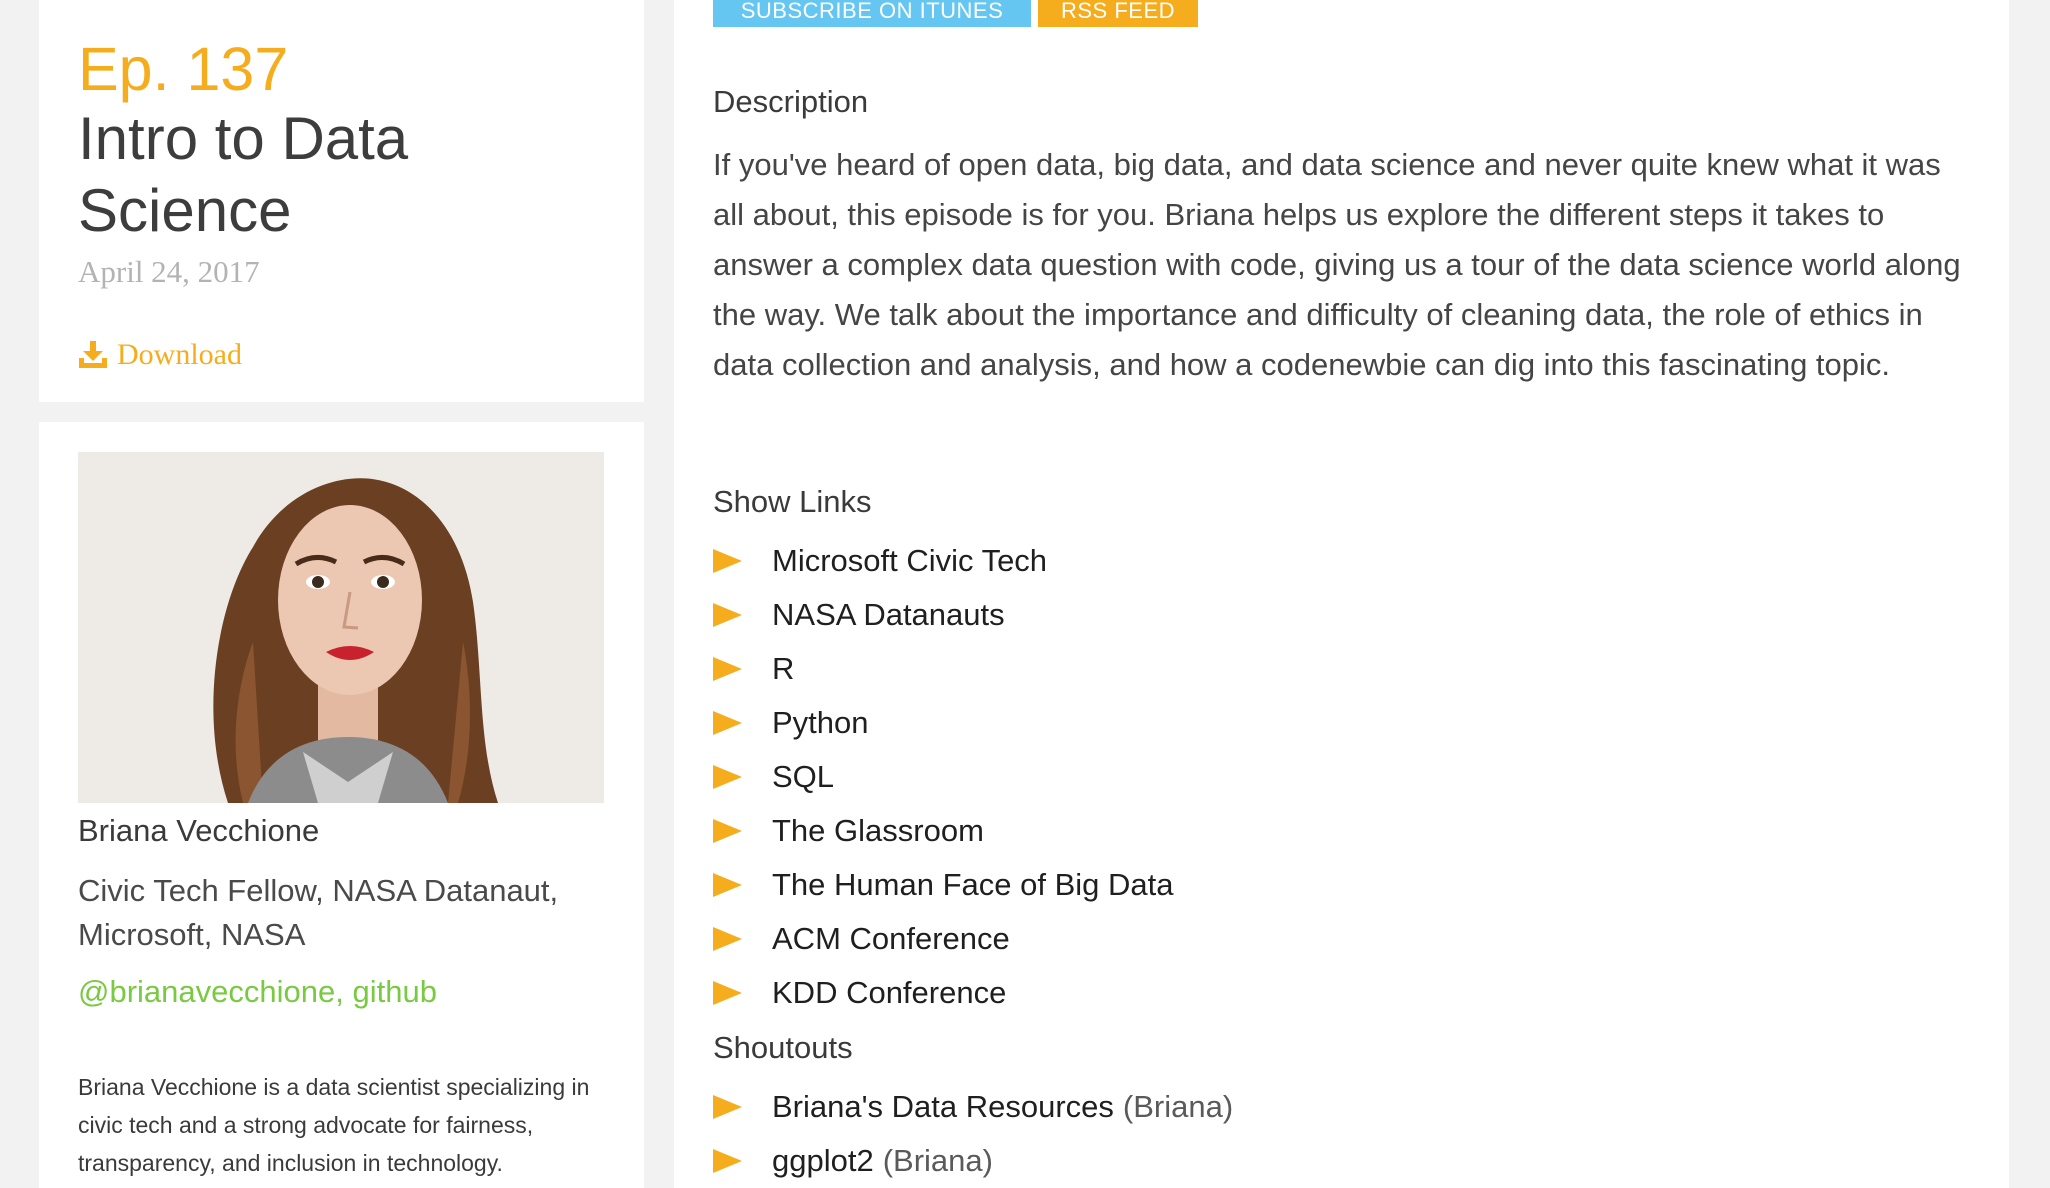 The width and height of the screenshot is (2050, 1188). I want to click on download-label: Download, so click(179, 354).